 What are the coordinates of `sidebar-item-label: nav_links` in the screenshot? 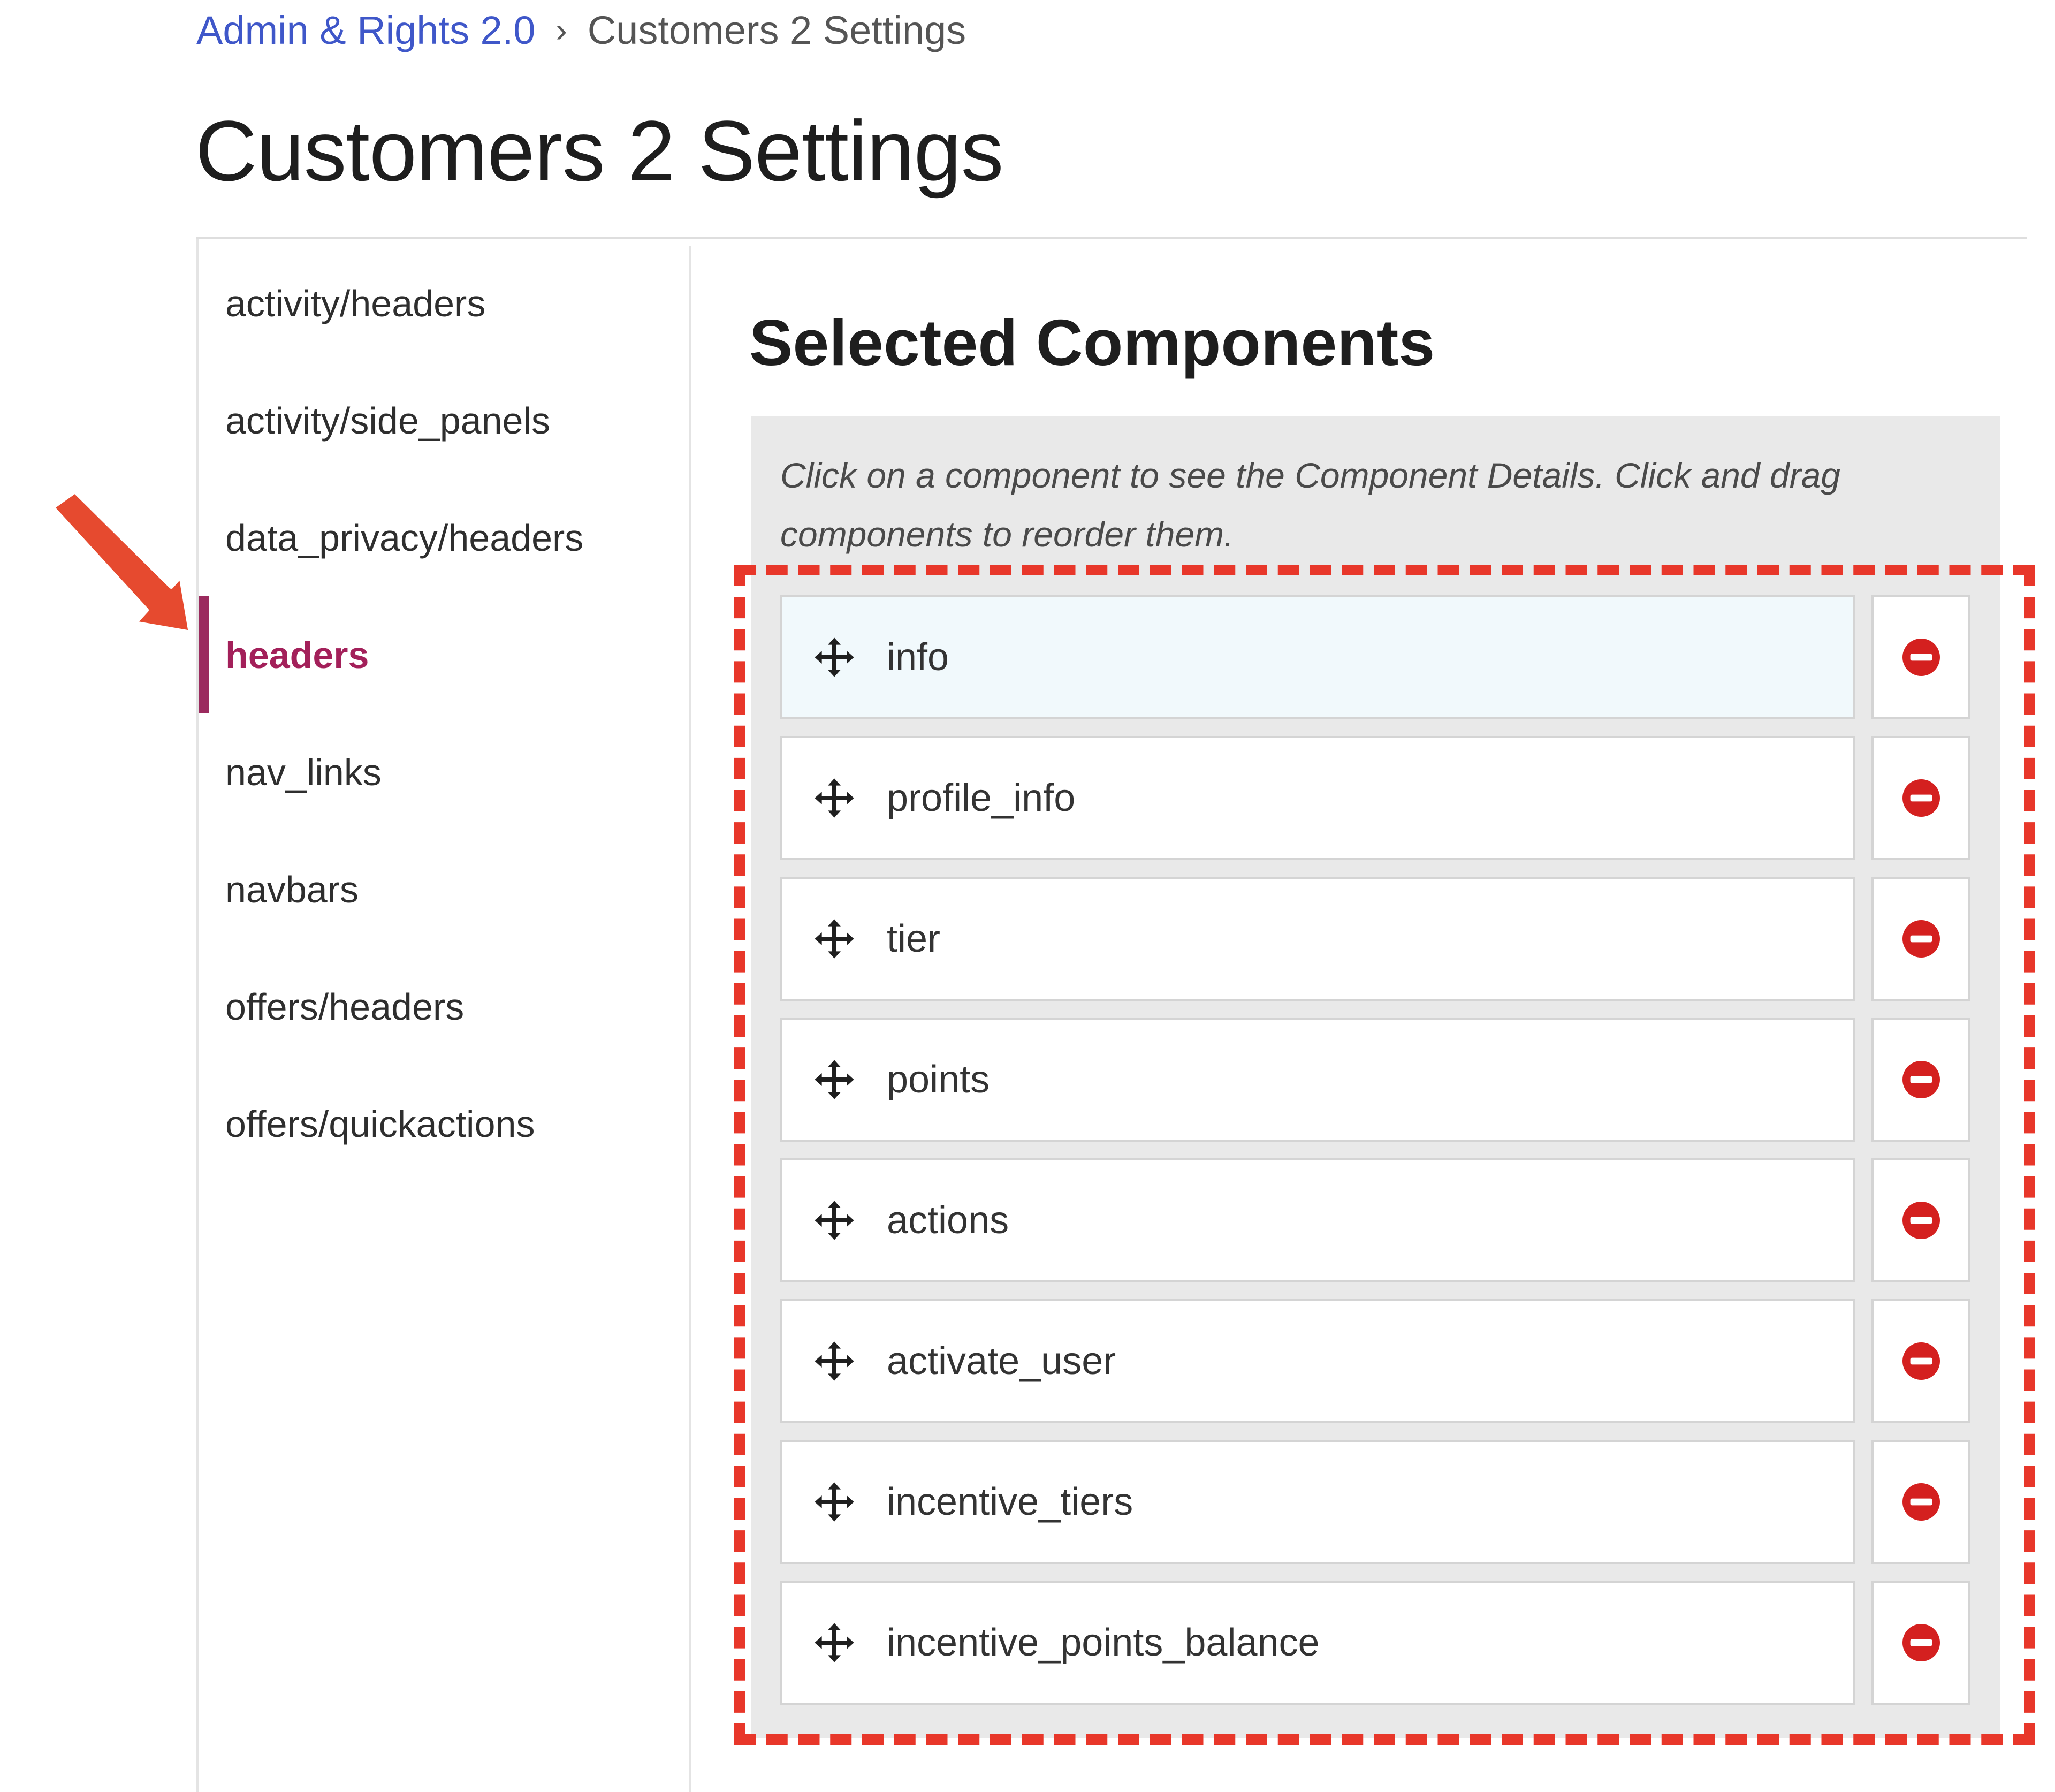 It's located at (303, 772).